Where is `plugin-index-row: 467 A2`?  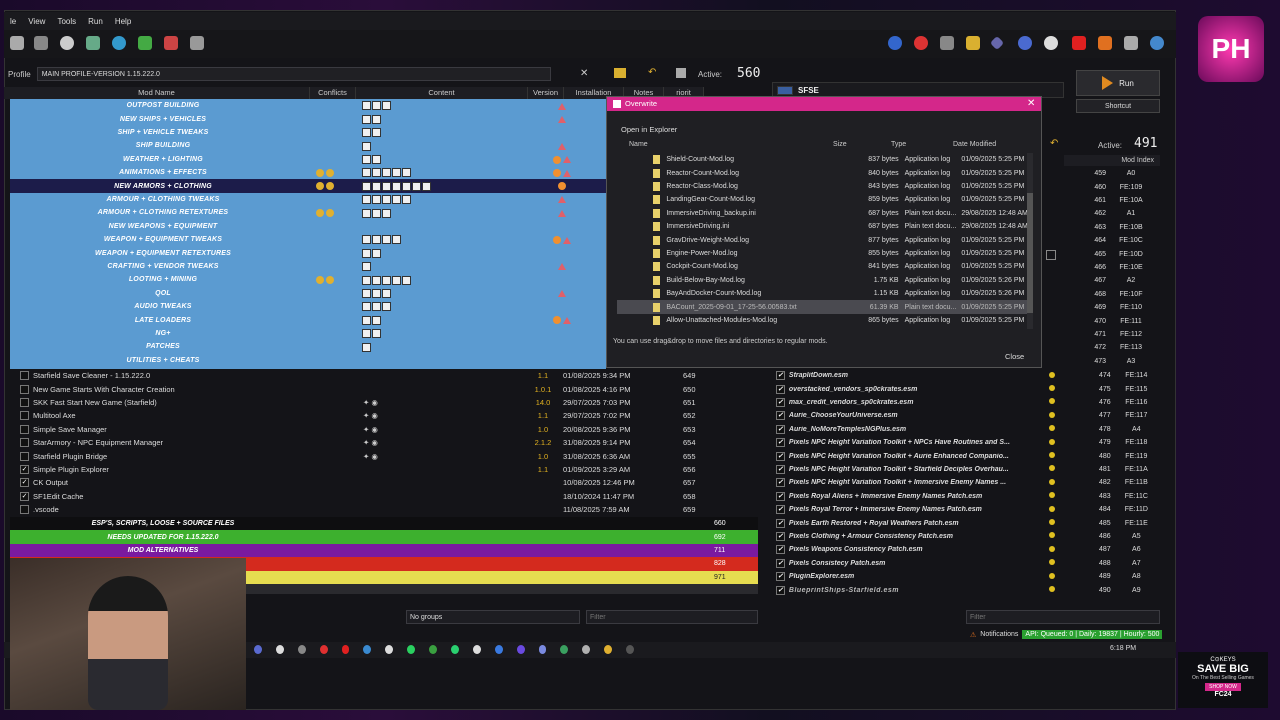
plugin-index-row: 467 A2 is located at coordinates (1112, 280).